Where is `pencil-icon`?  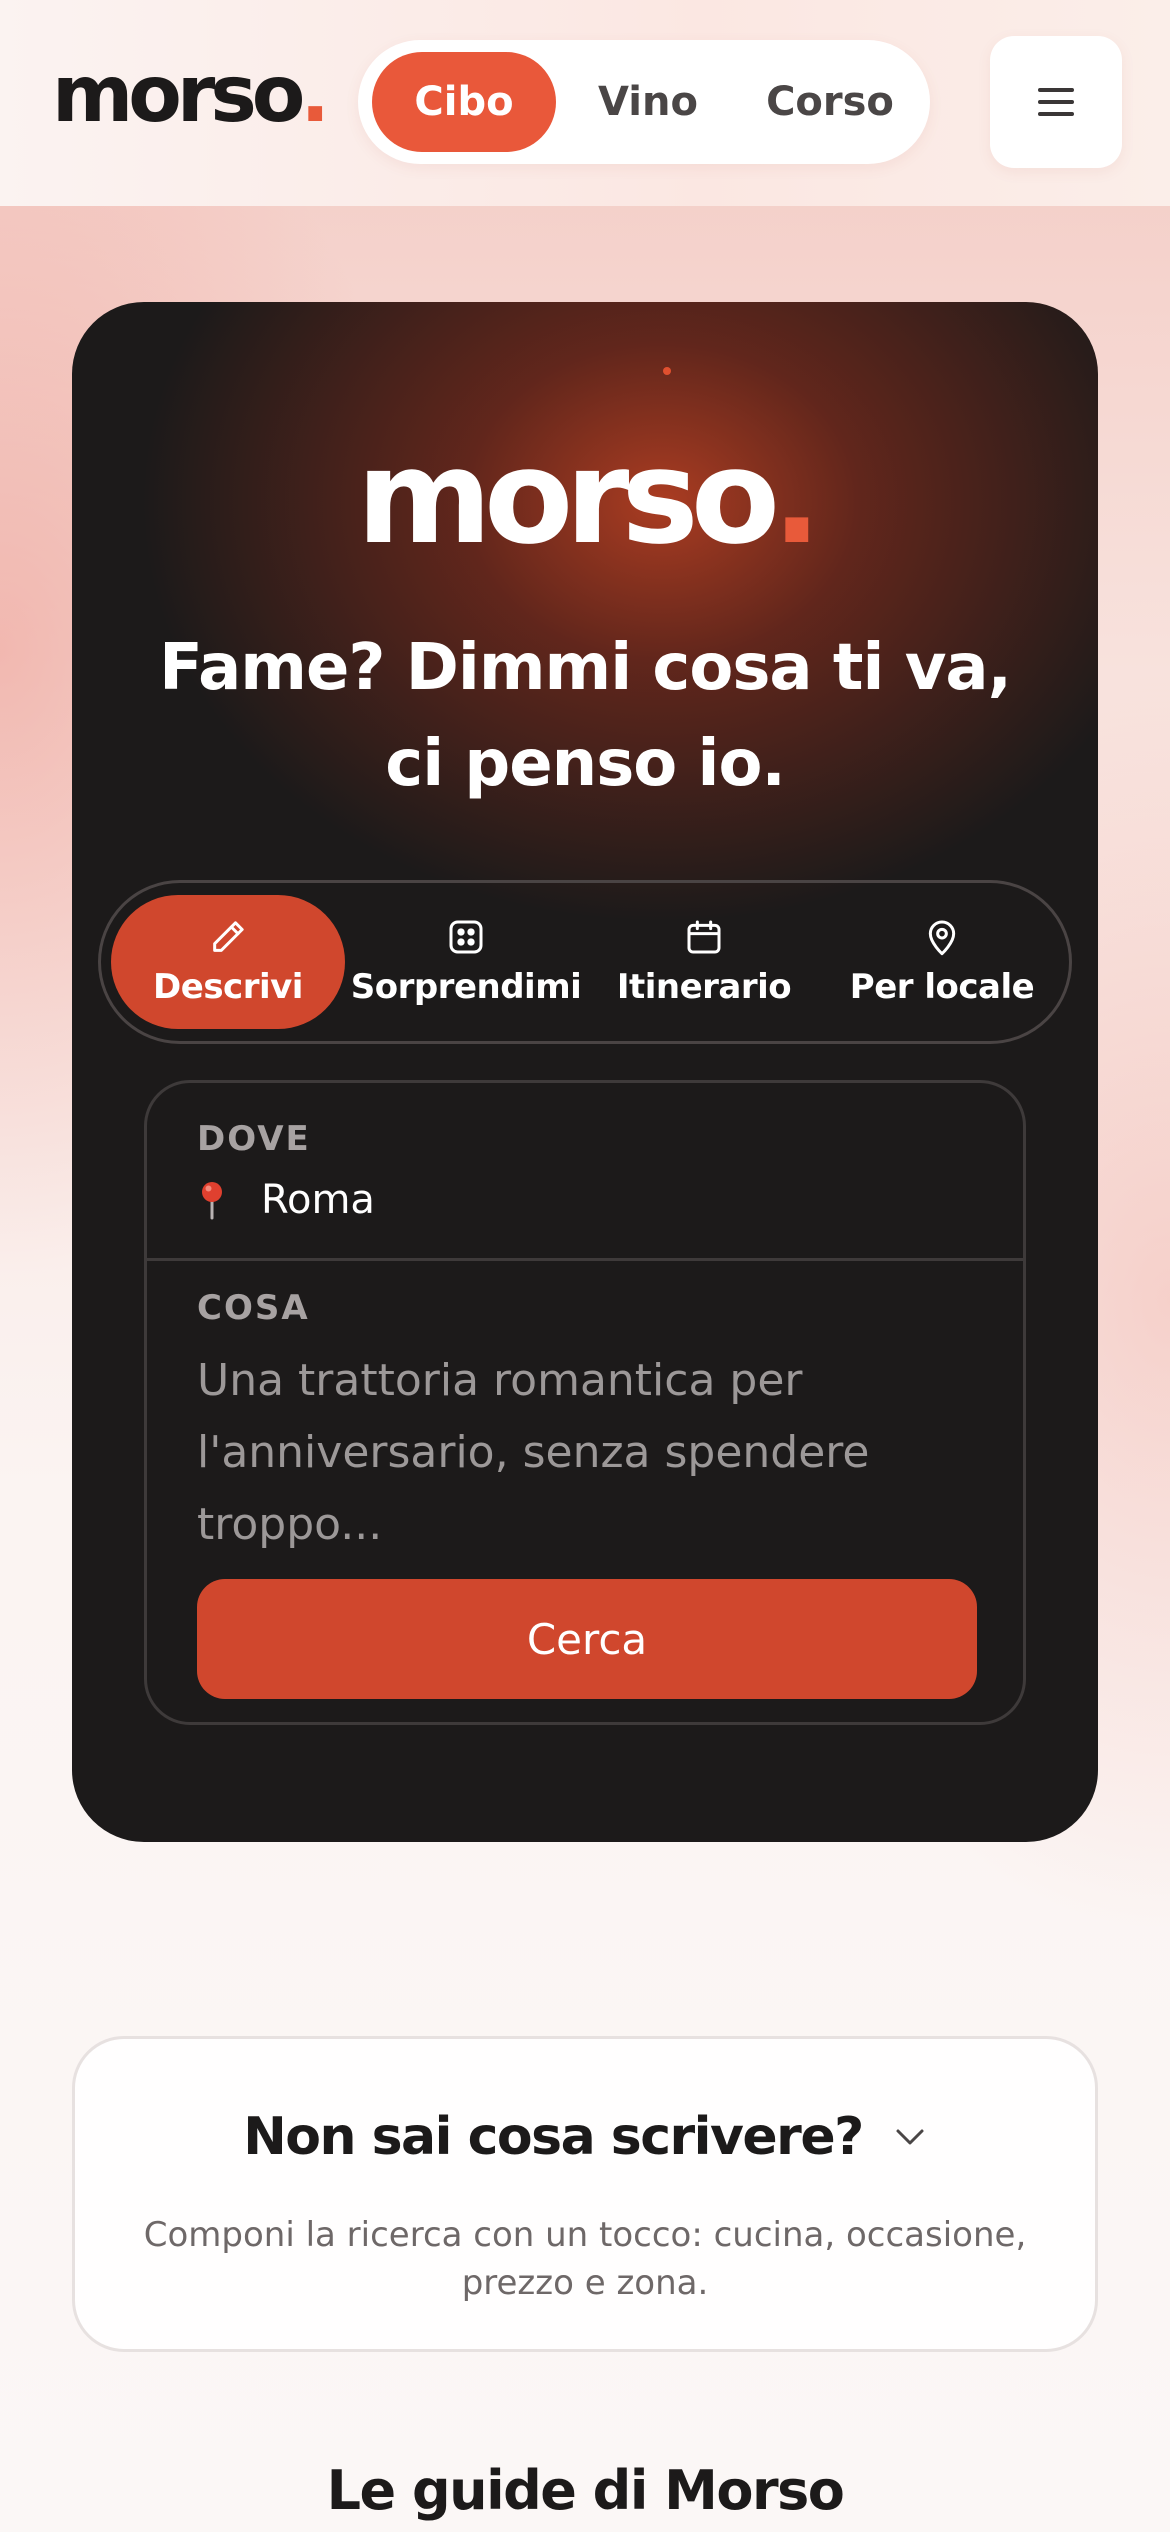 pencil-icon is located at coordinates (228, 936).